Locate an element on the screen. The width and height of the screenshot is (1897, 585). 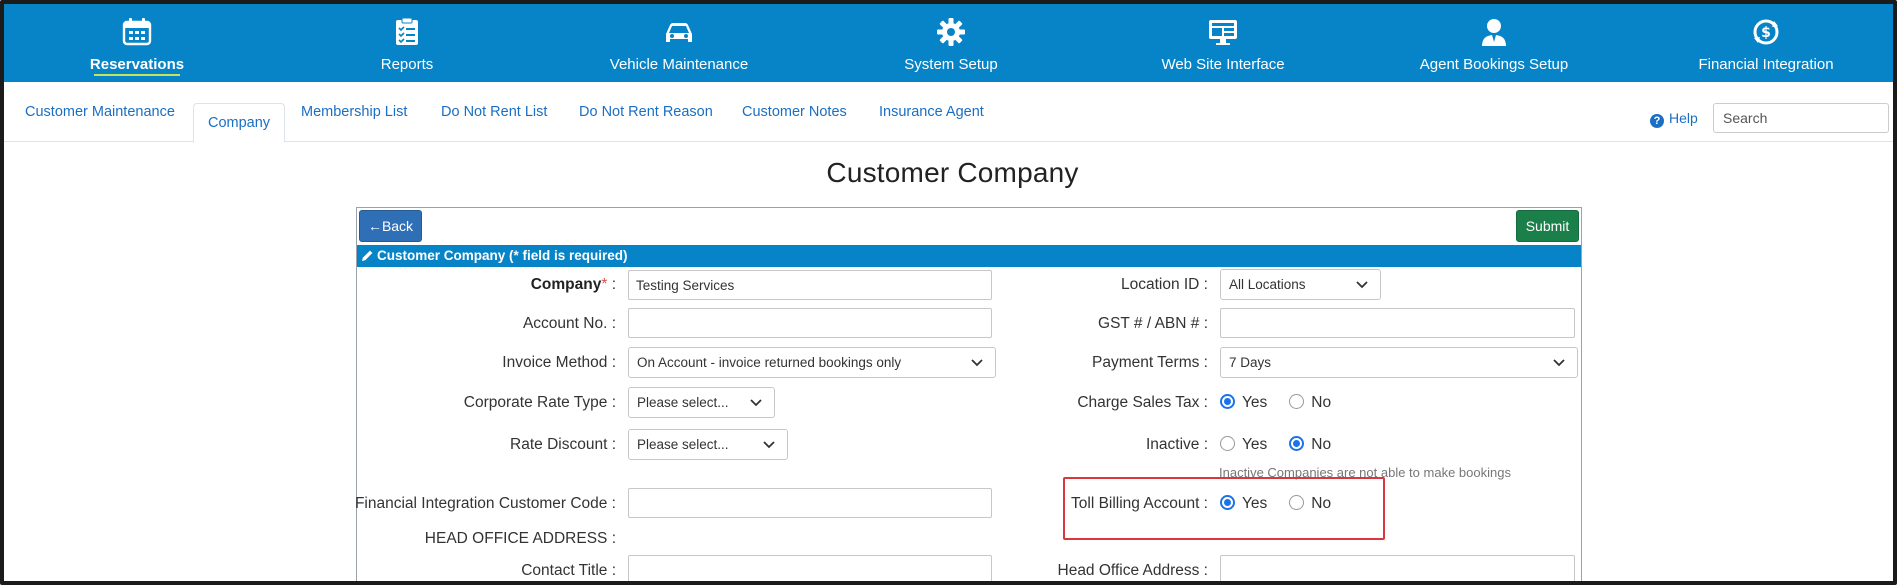
toll-billing-account-radio-group: Yes No is located at coordinates (1286, 504).